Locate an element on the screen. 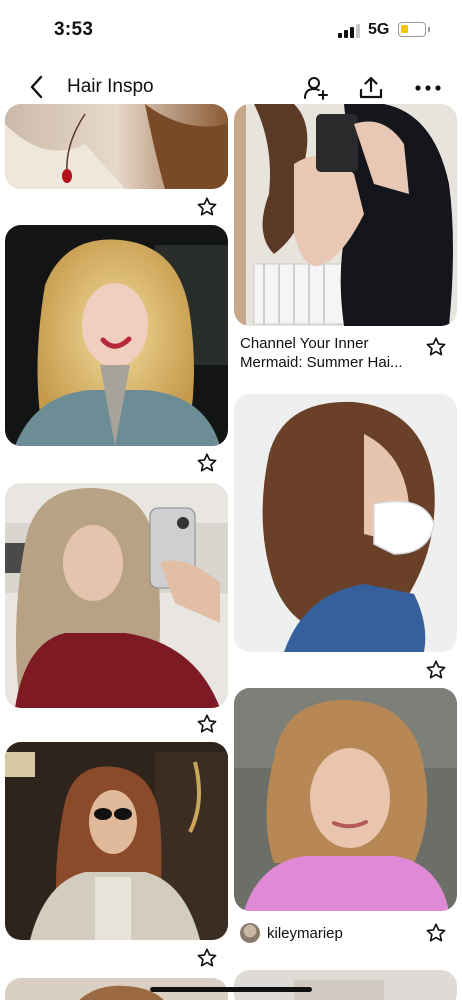 The height and width of the screenshot is (1000, 462). add-collaborator-button is located at coordinates (316, 88).